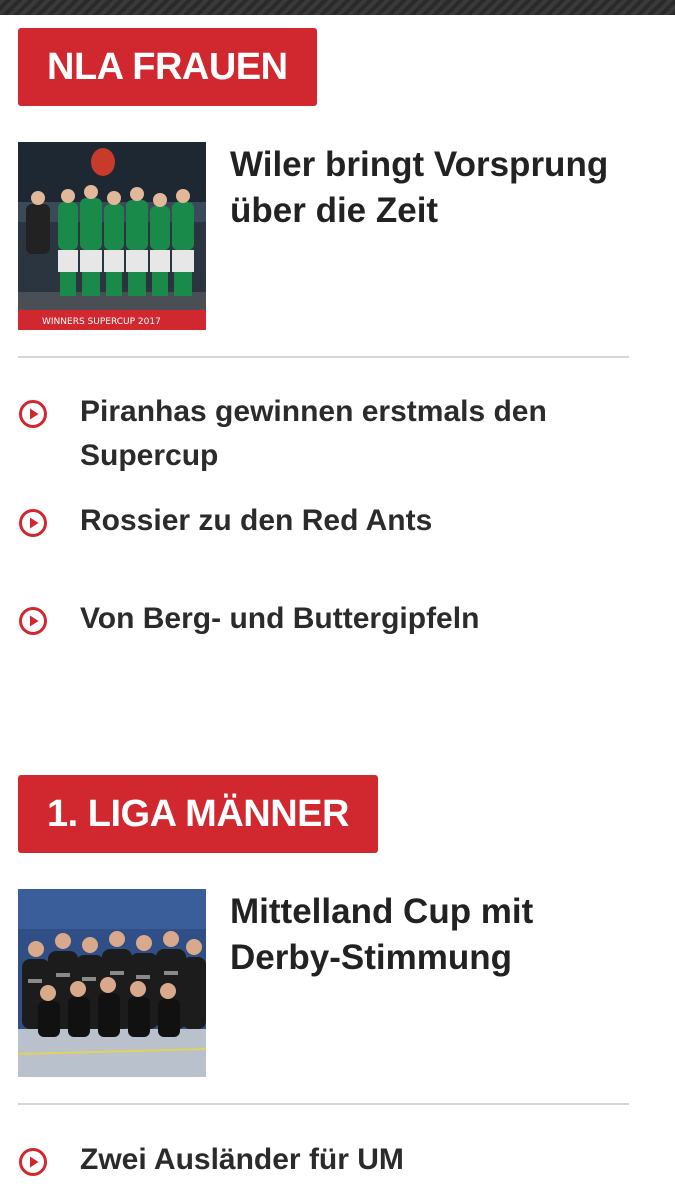 The width and height of the screenshot is (675, 1200). Describe the element at coordinates (101, 322) in the screenshot. I see `svg-text: WINNERS SUPERCUP 2017` at that location.